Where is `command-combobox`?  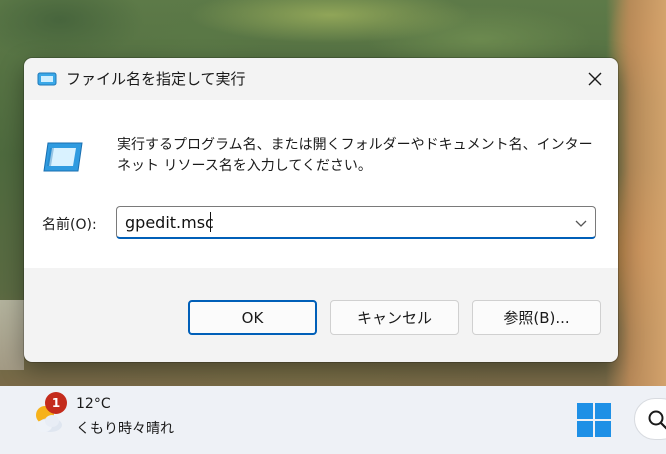
command-combobox is located at coordinates (356, 222).